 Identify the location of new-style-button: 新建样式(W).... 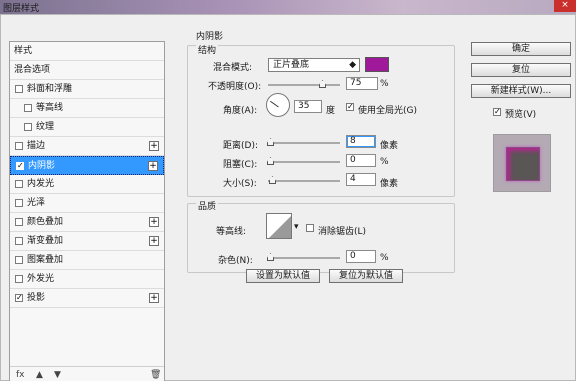
(521, 91).